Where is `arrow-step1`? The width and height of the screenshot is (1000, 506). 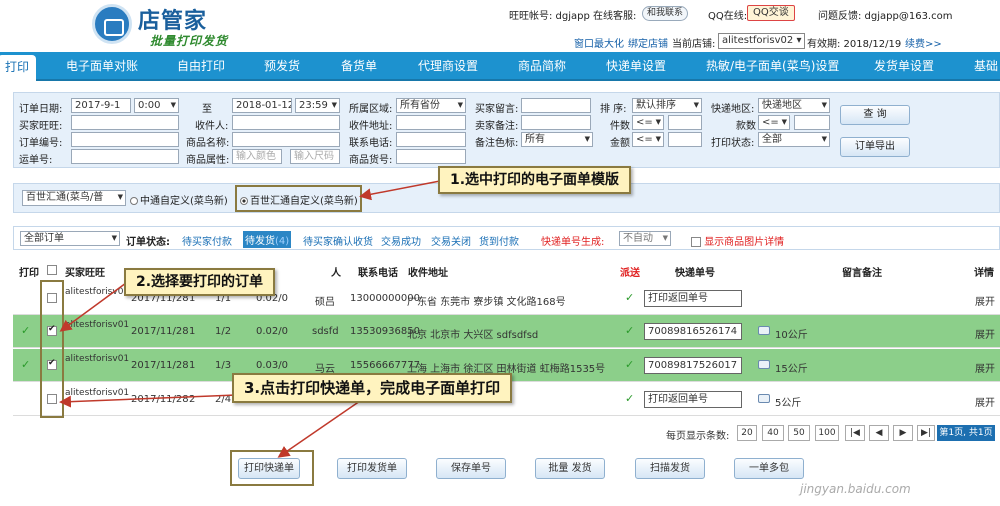 arrow-step1 is located at coordinates (400, 190).